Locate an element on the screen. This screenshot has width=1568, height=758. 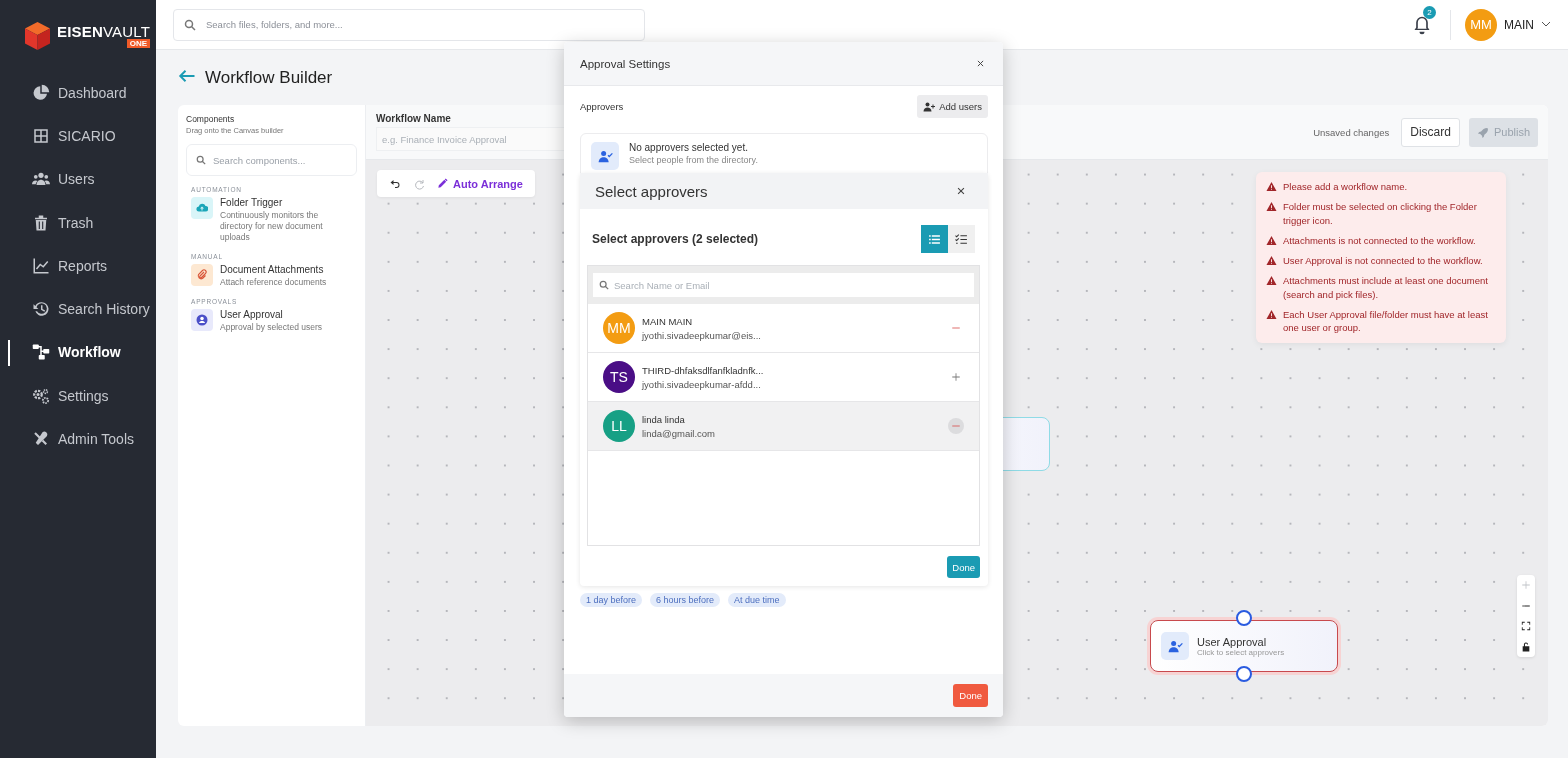
cube-logo-icon is located at coordinates (37, 35).